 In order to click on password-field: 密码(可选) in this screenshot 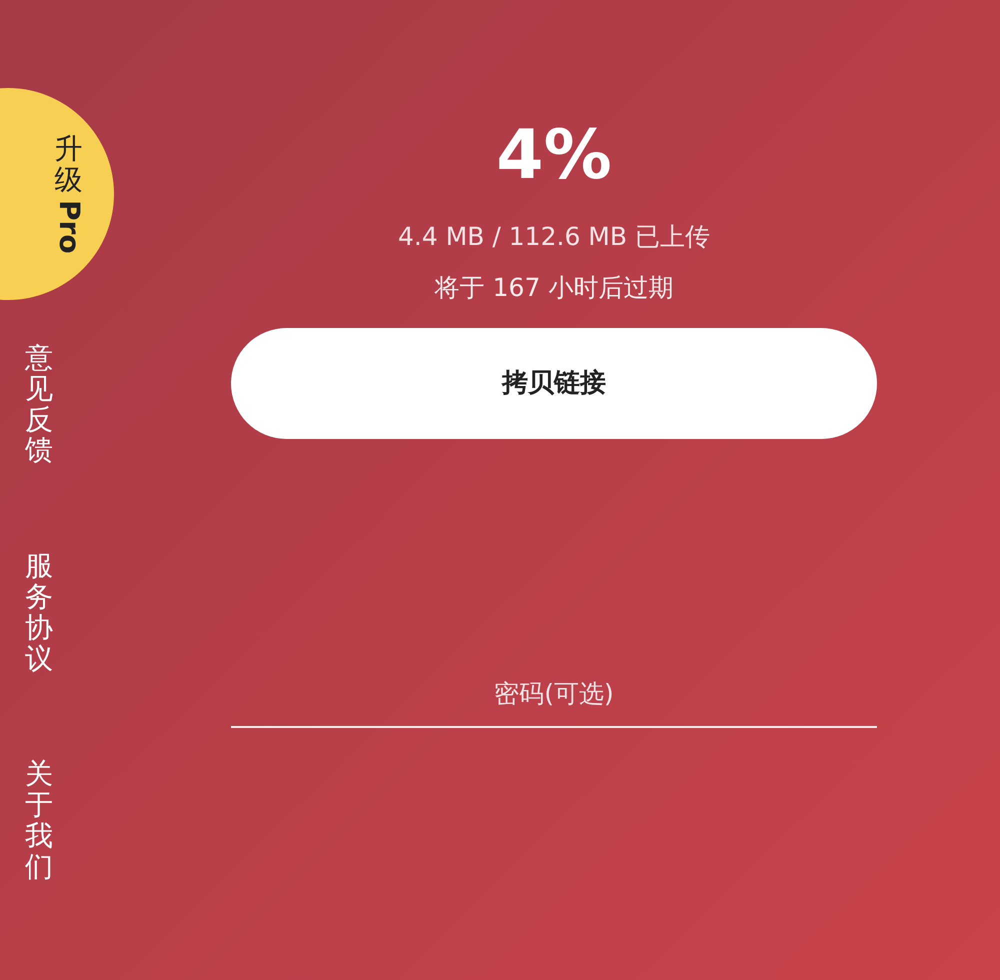, I will do `click(554, 698)`.